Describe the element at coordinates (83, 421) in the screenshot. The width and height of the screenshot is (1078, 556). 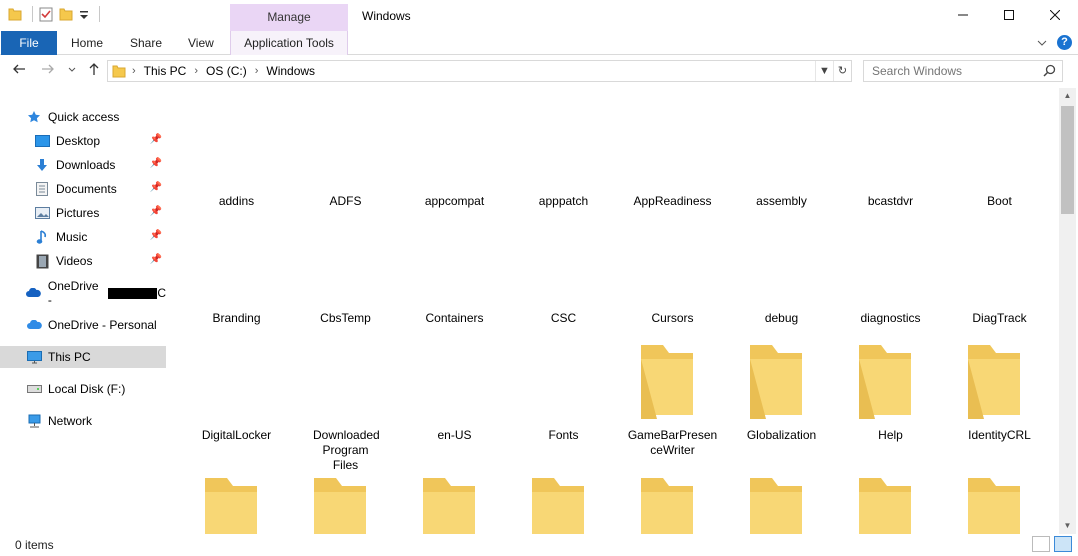
I see `sidebar-item-network: Network` at that location.